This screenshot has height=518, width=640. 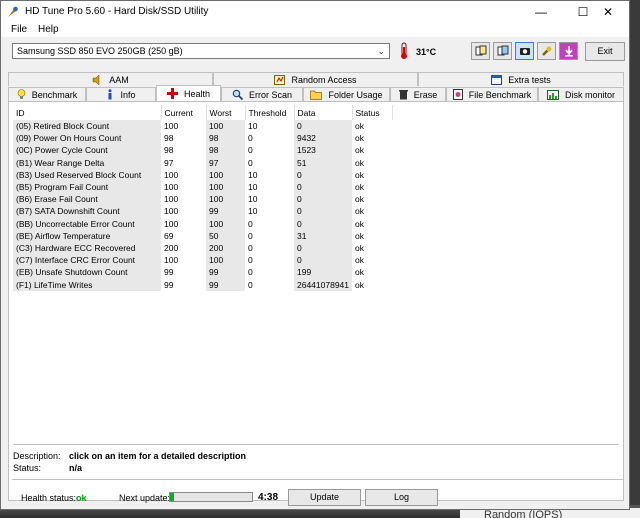 What do you see at coordinates (48, 29) in the screenshot?
I see `menu-help: Help` at bounding box center [48, 29].